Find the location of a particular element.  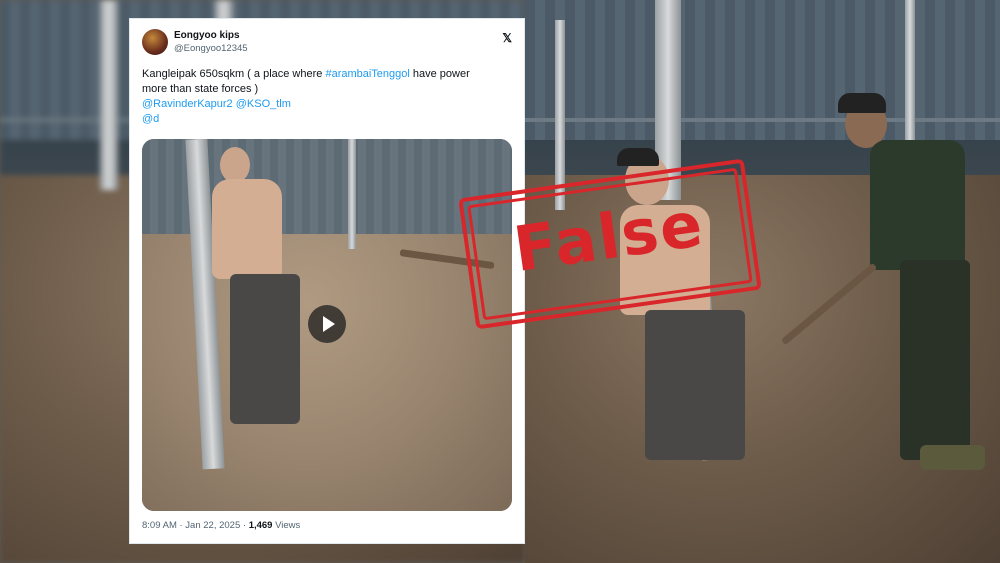

play-icon is located at coordinates (327, 324).